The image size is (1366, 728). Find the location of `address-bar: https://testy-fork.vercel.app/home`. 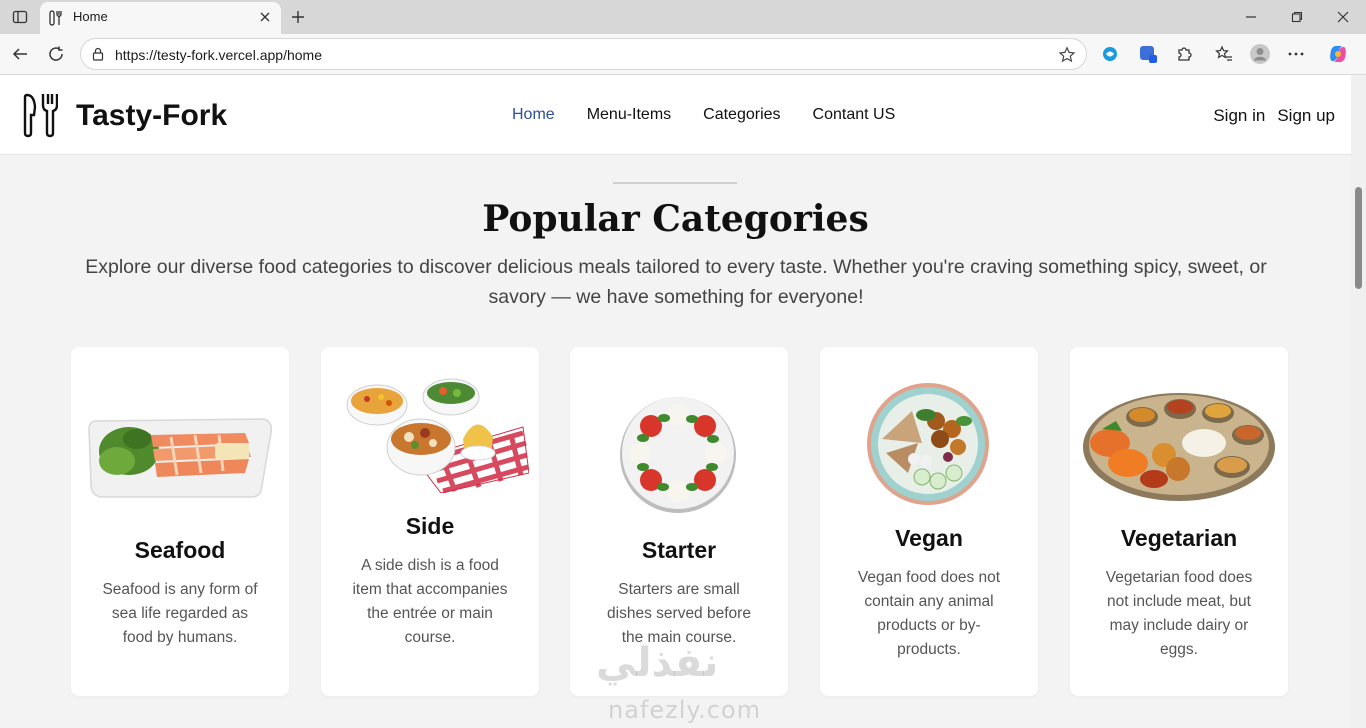

address-bar: https://testy-fork.vercel.app/home is located at coordinates (583, 54).